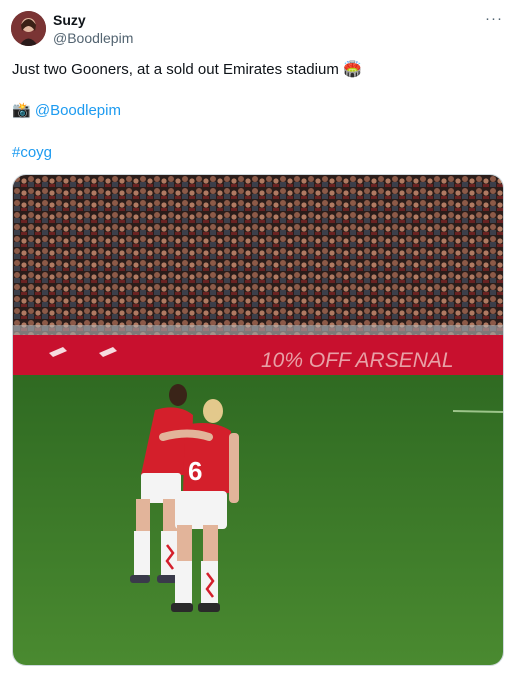 This screenshot has width=517, height=680. What do you see at coordinates (352, 69) in the screenshot?
I see `stadium-emoji-icon: 🏟️` at bounding box center [352, 69].